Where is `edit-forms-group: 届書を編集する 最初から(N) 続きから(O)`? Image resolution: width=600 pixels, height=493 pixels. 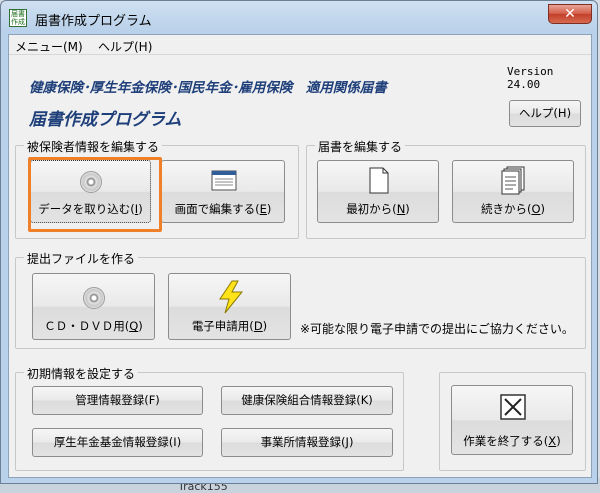
edit-forms-group: 届書を編集する 最初から(N) 続きから(O) is located at coordinates (446, 188).